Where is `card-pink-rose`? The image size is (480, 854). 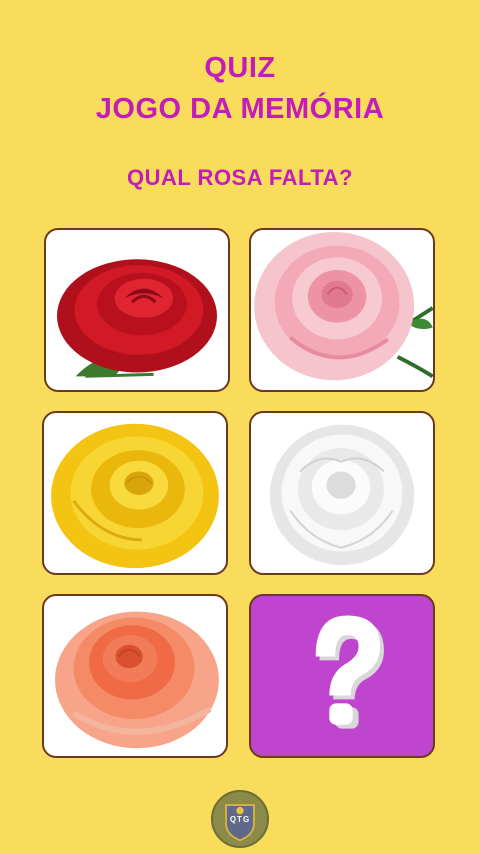 card-pink-rose is located at coordinates (342, 310).